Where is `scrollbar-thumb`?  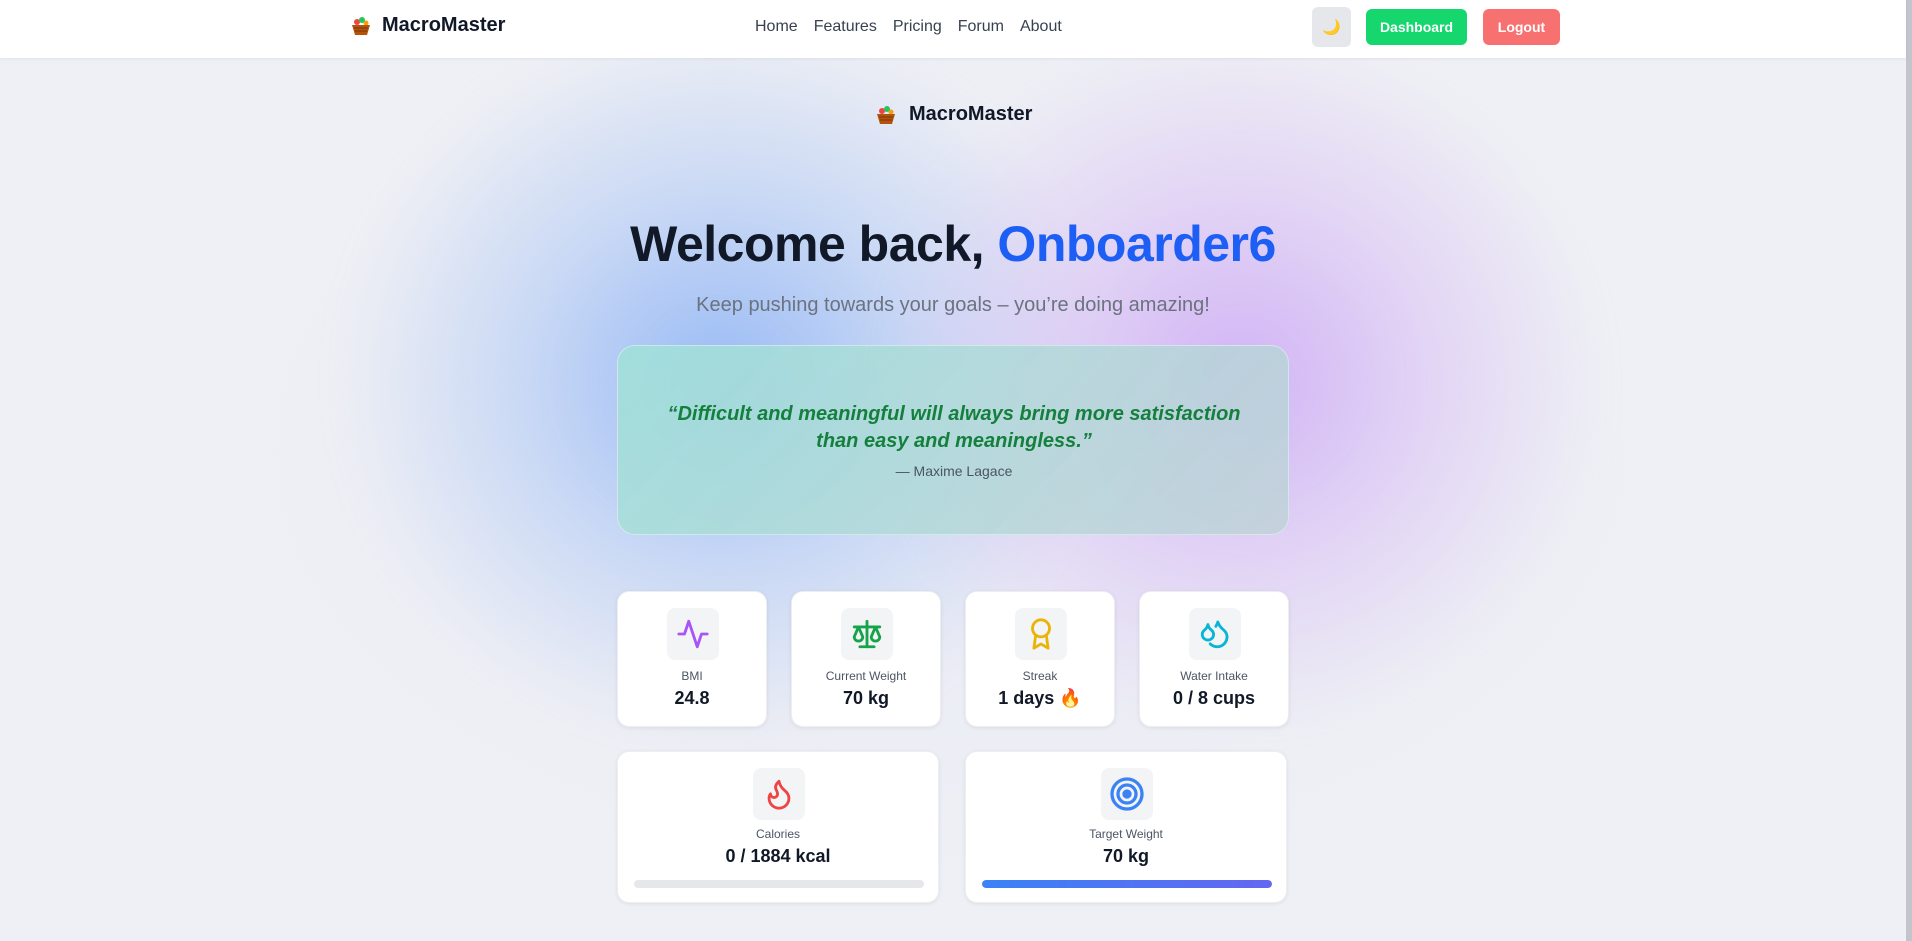
scrollbar-thumb is located at coordinates (1909, 470).